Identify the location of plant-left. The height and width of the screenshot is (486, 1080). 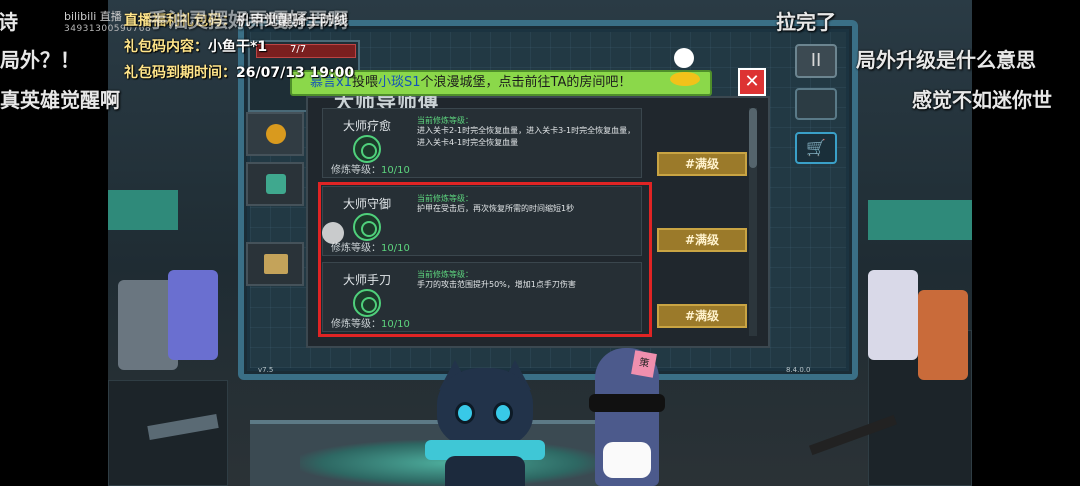
(143, 210).